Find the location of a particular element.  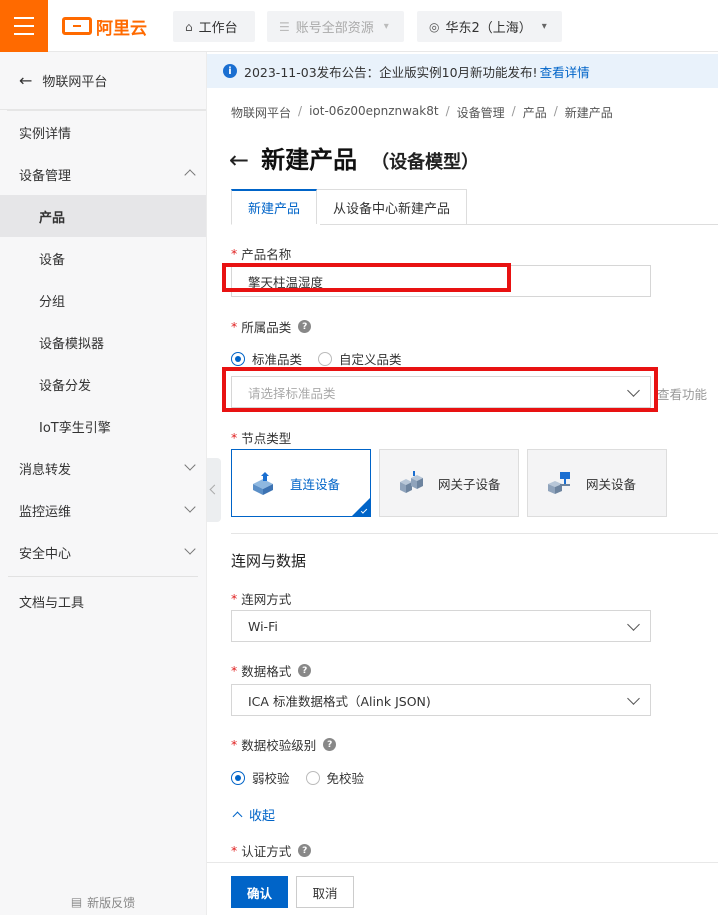

radio-weak-verify is located at coordinates (238, 777).